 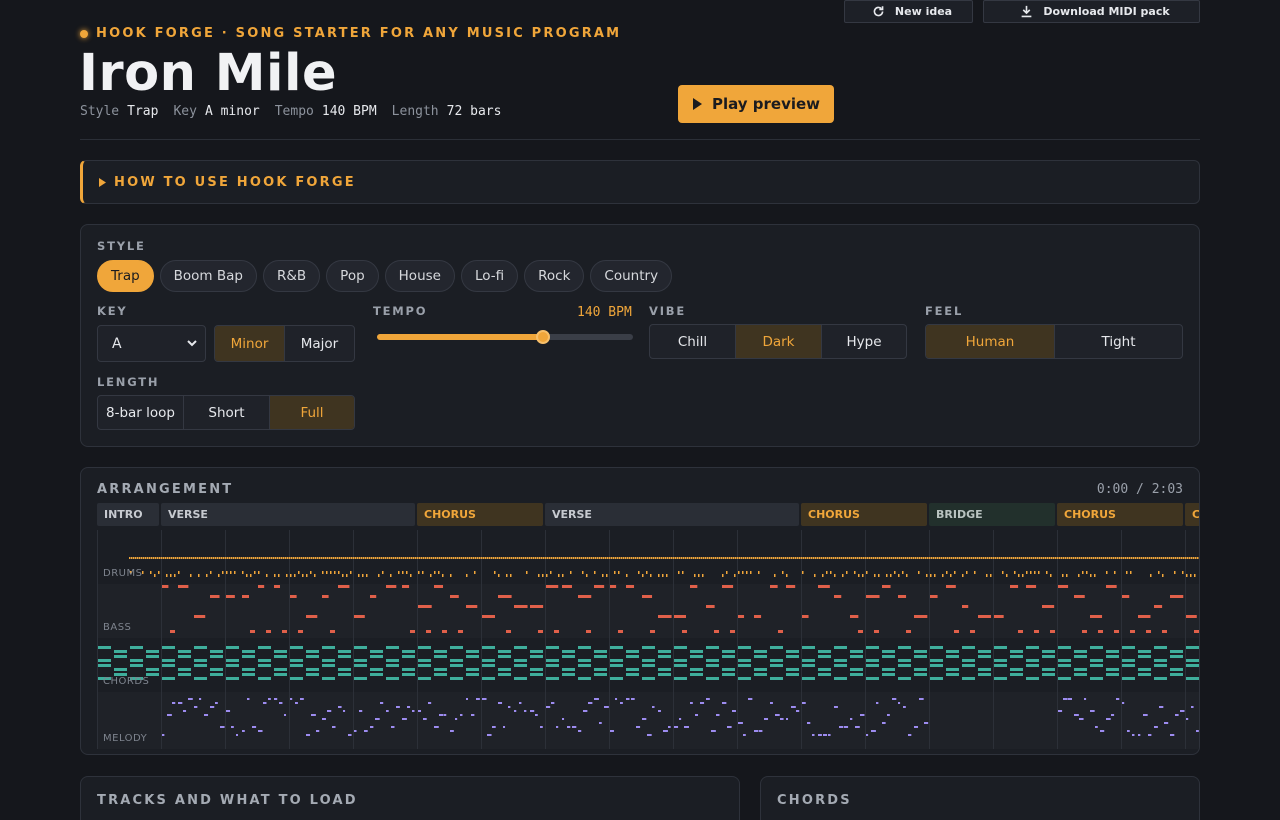 What do you see at coordinates (779, 341) in the screenshot?
I see `vibe-dark: Dark` at bounding box center [779, 341].